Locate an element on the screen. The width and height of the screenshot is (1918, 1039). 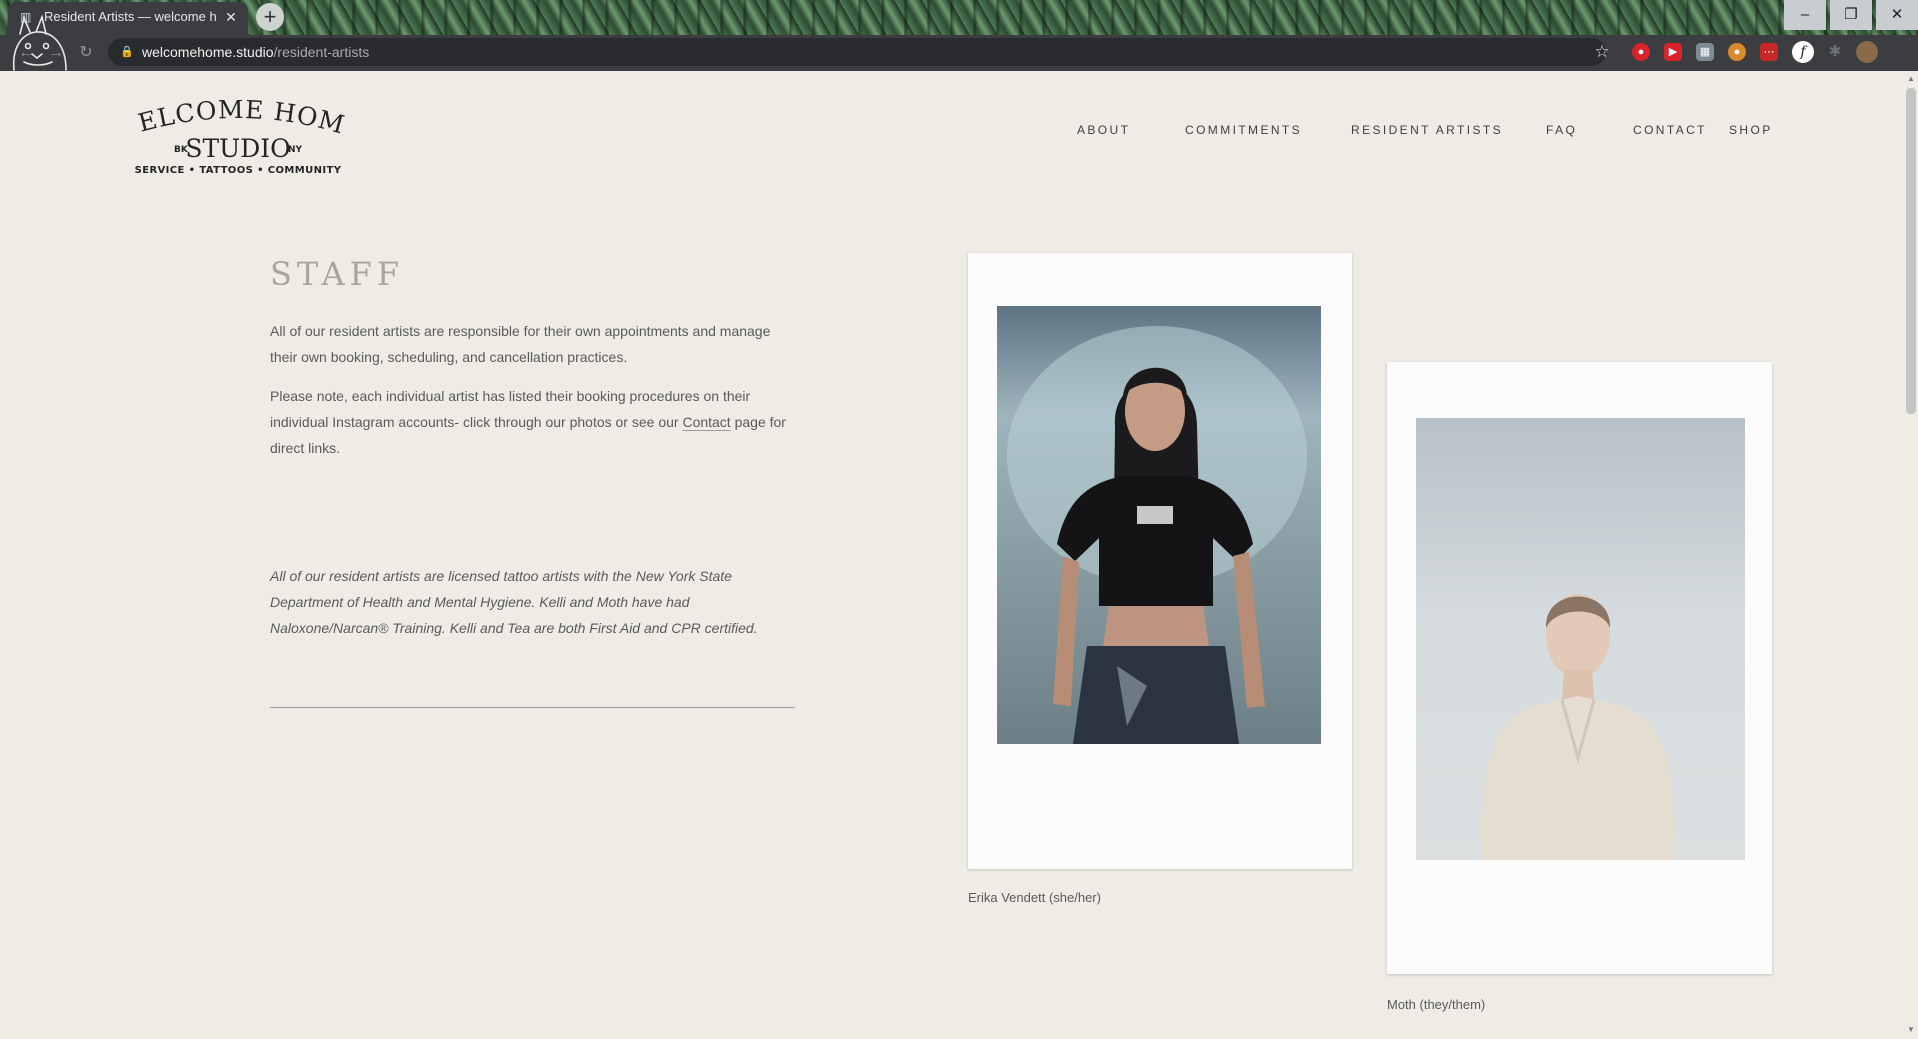
section-divider is located at coordinates (532, 707).